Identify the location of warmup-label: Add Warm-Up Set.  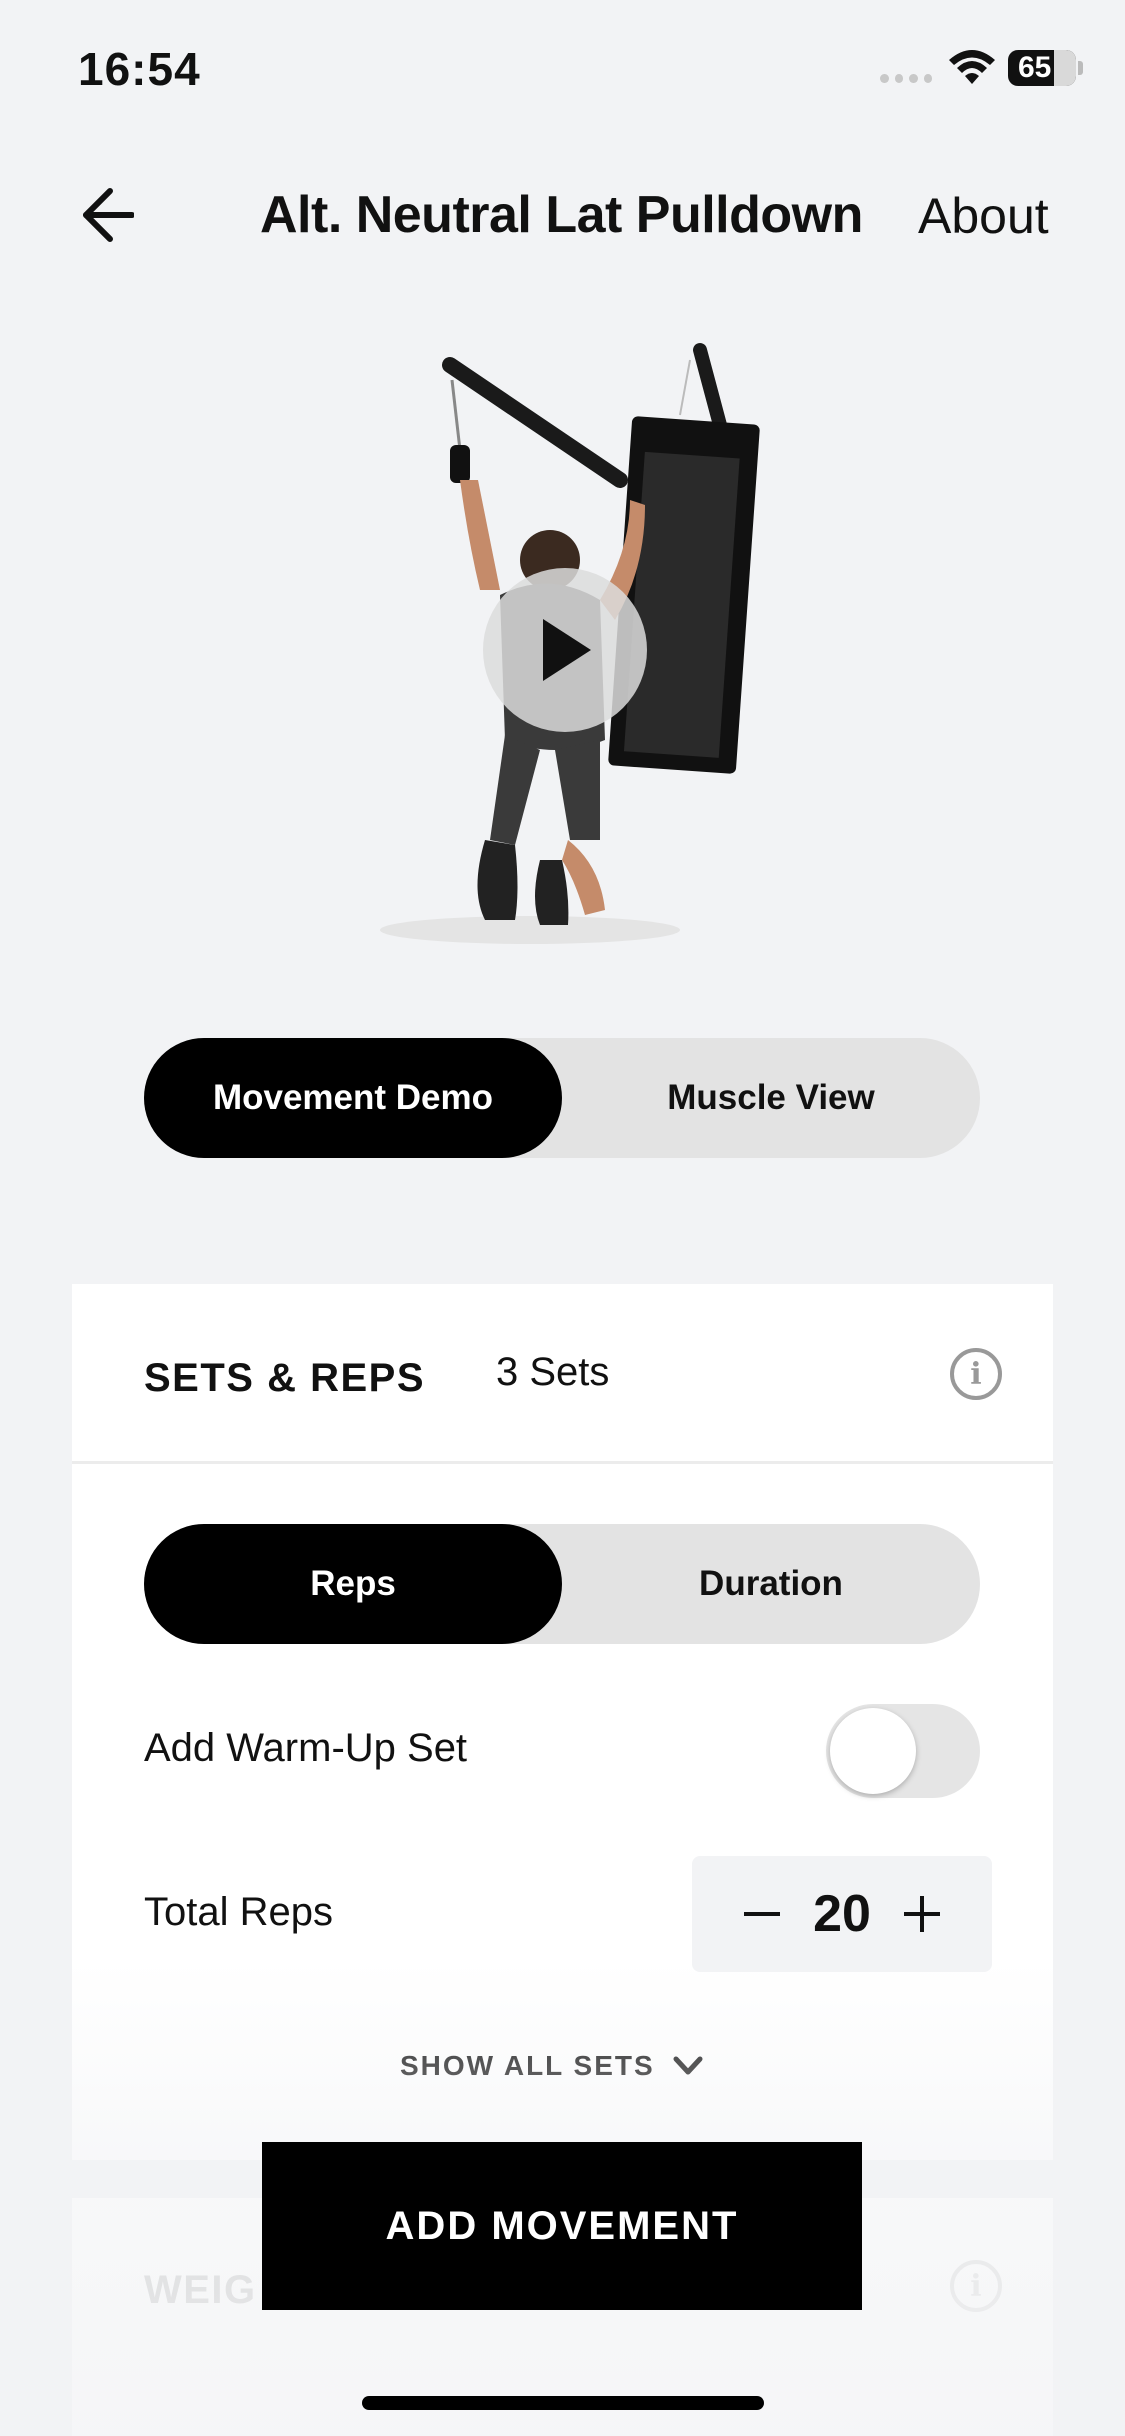
(306, 1748).